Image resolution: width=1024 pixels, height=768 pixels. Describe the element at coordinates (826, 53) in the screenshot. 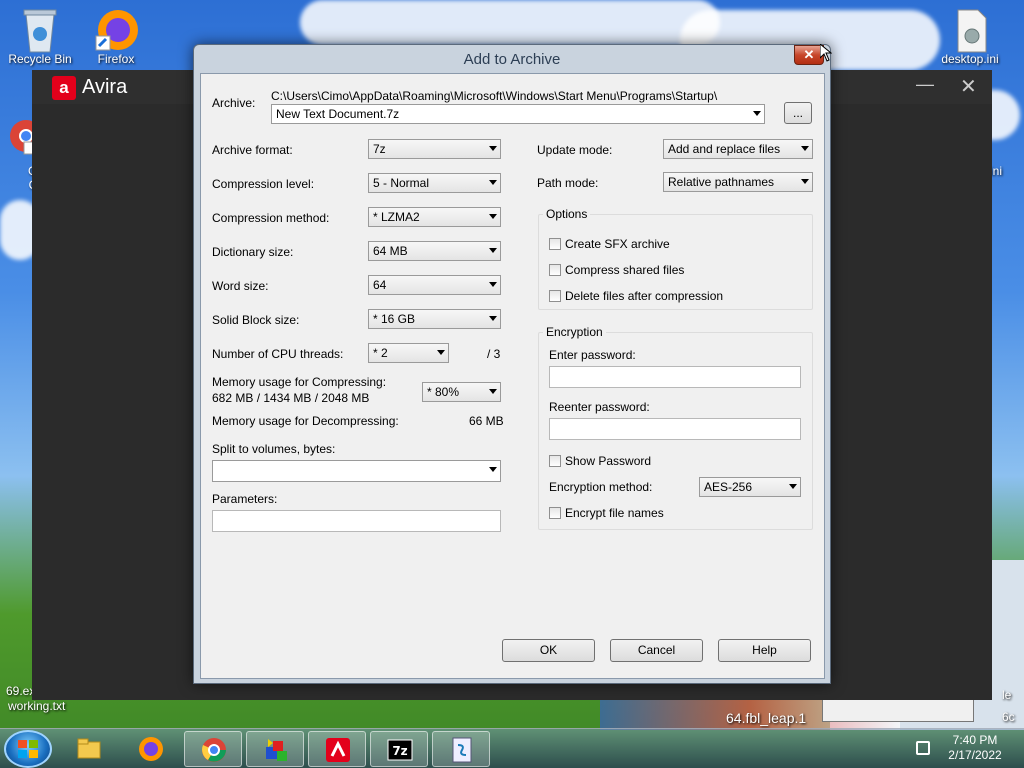

I see `mouse-cursor-icon` at that location.